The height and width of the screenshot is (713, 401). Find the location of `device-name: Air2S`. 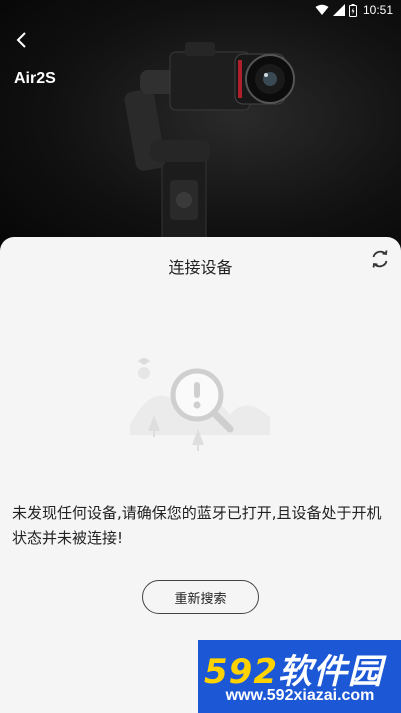

device-name: Air2S is located at coordinates (35, 78).